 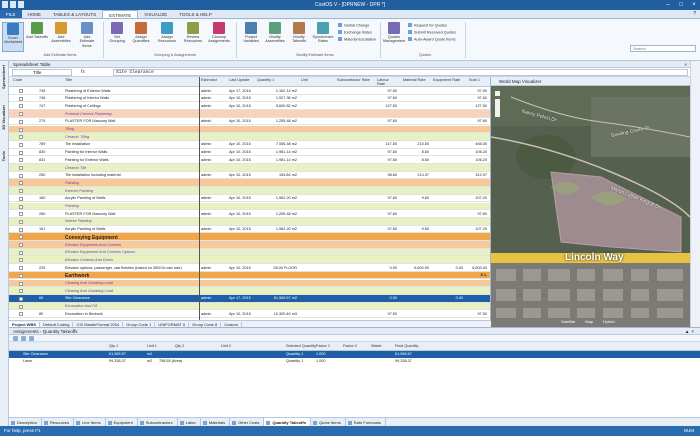 What do you see at coordinates (328, 422) in the screenshot?
I see `bottom-tab-quote-items: Quote Items` at bounding box center [328, 422].